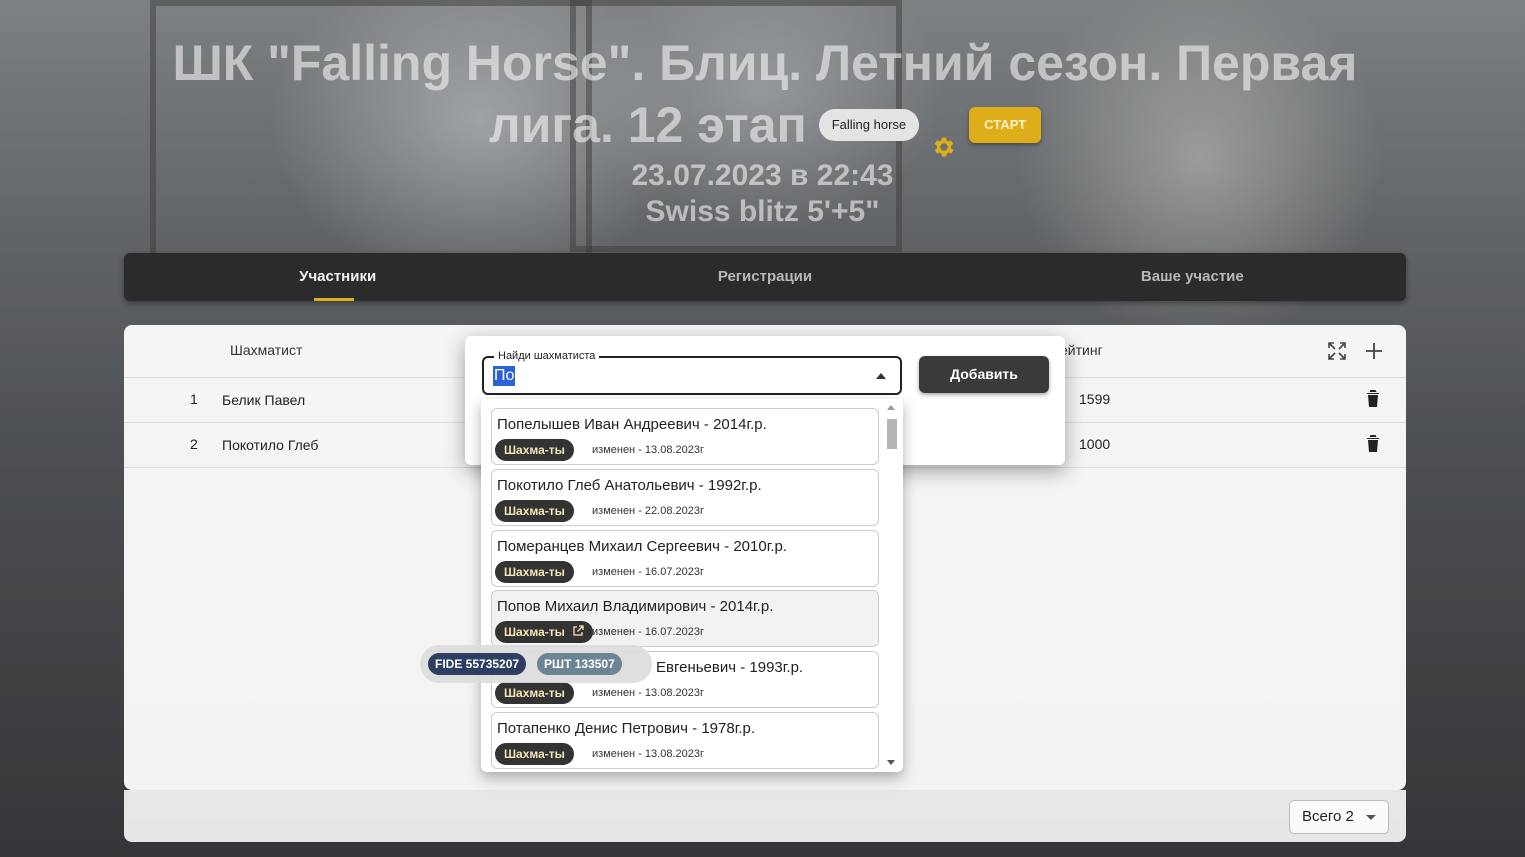 The image size is (1525, 857). Describe the element at coordinates (1374, 351) in the screenshot. I see `plus-icon` at that location.